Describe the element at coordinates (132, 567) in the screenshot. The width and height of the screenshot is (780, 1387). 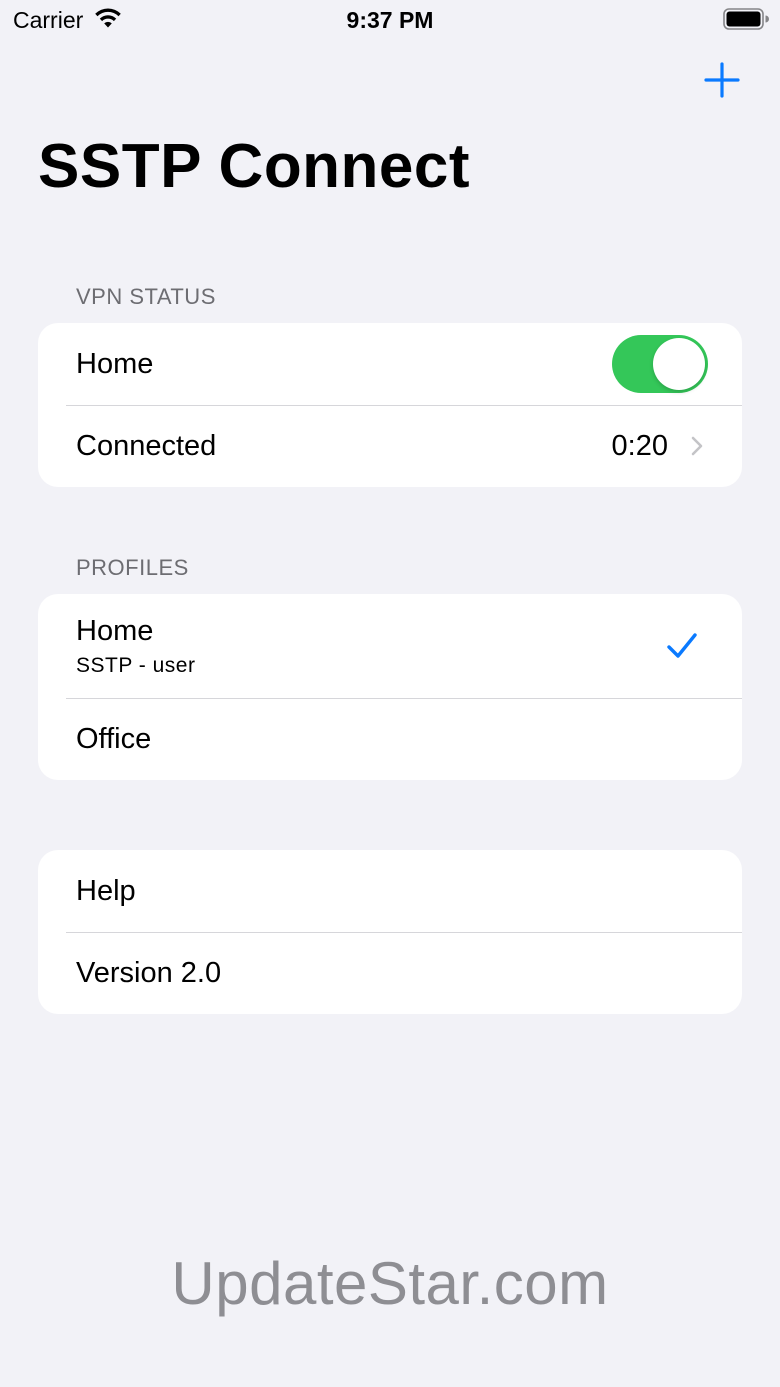
I see `profiles-header: PROFILES` at that location.